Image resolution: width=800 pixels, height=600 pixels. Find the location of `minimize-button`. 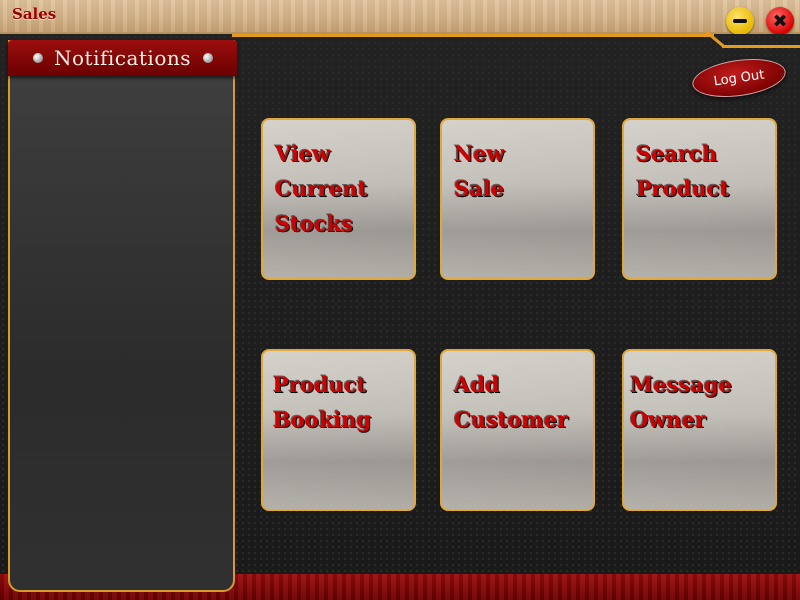

minimize-button is located at coordinates (740, 21).